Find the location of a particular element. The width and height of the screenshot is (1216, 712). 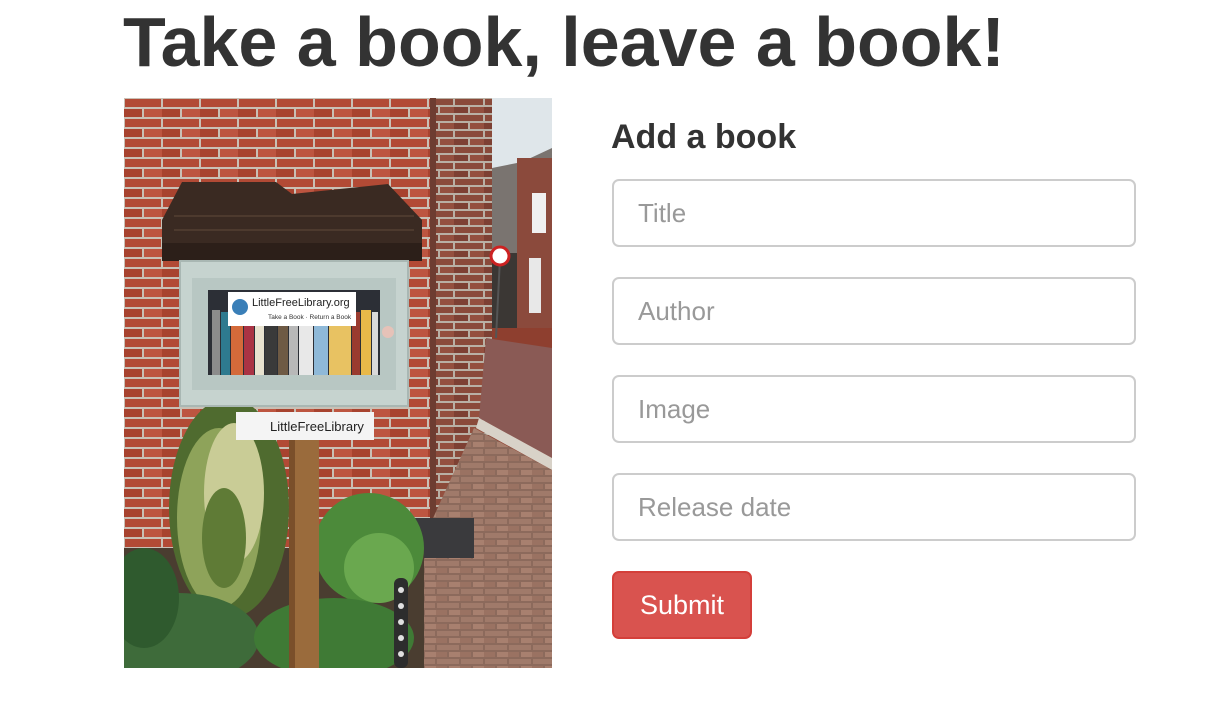

sign-top-line2: Take a Book · Return a Book is located at coordinates (310, 317).